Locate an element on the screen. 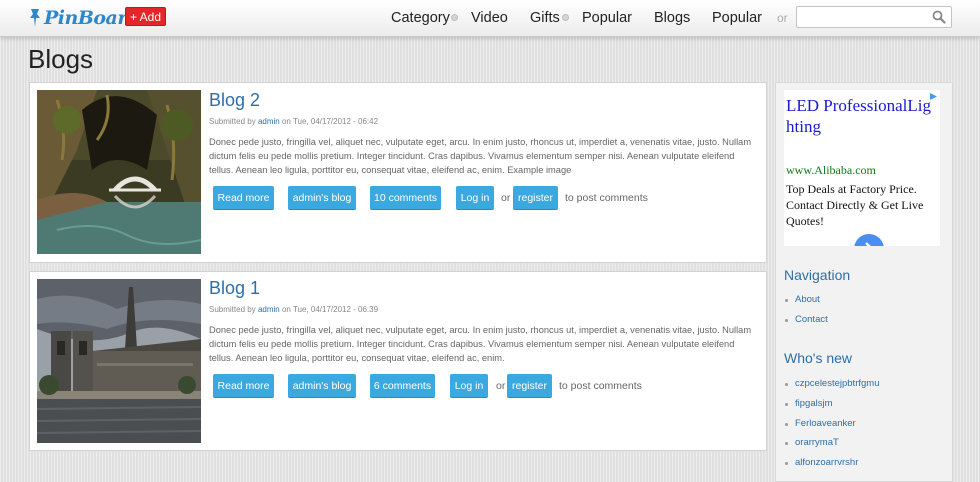 This screenshot has width=980, height=482. post-date: on Tue, 04/17/2012 - 06:39 is located at coordinates (330, 309).